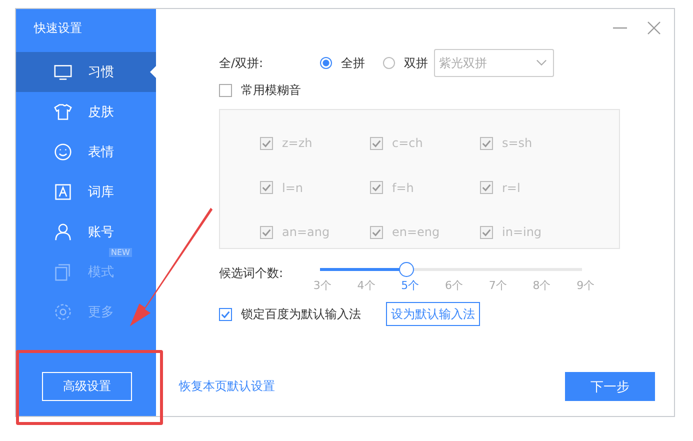  Describe the element at coordinates (406, 269) in the screenshot. I see `slider-thumb` at that location.